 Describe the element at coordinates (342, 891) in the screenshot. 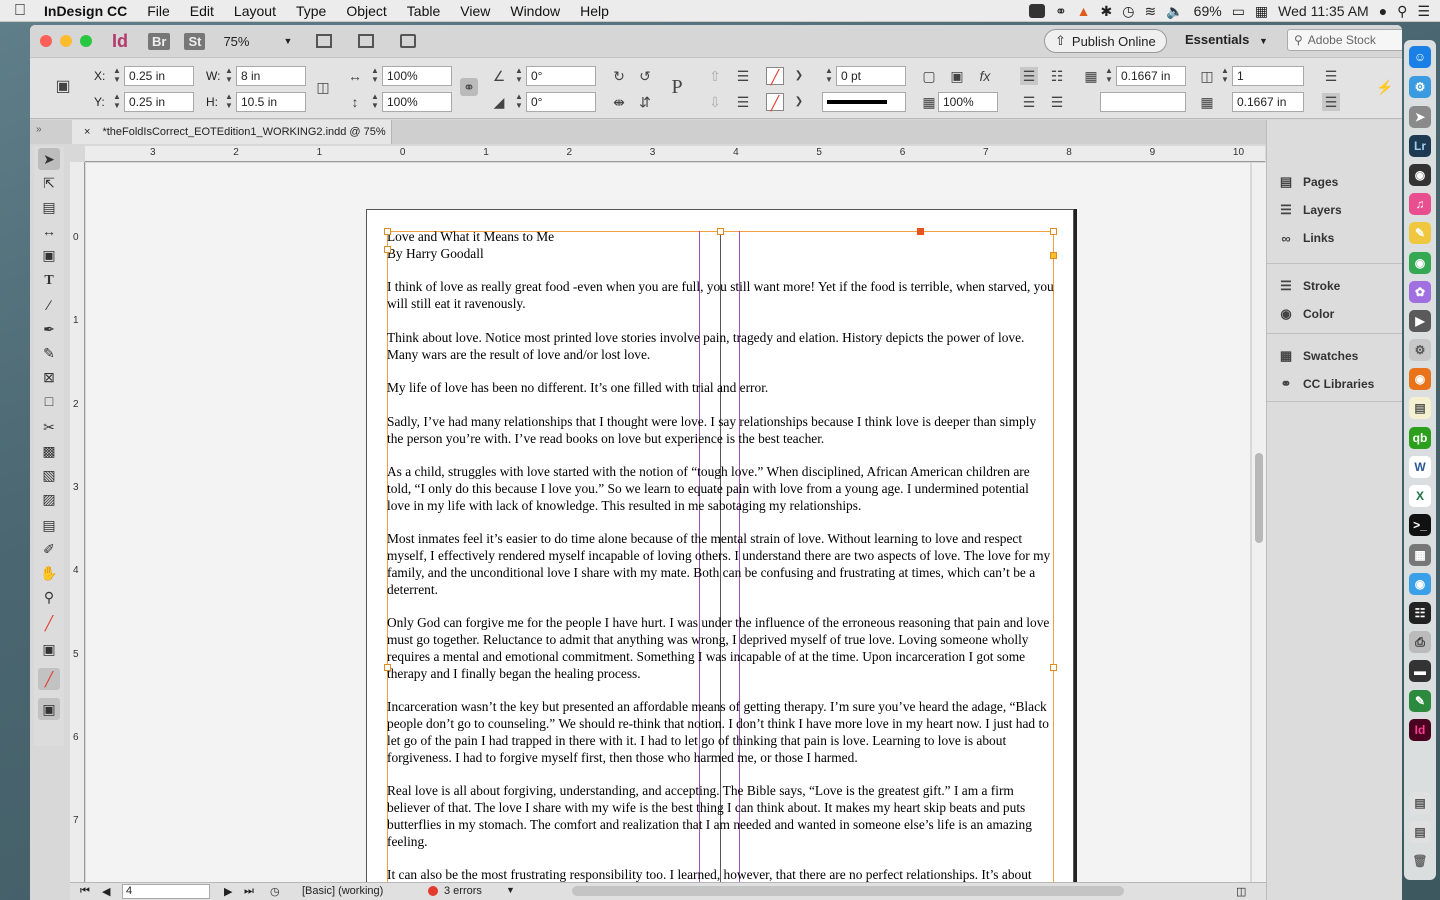

I see `preflight-profile: [Basic] (working)` at that location.